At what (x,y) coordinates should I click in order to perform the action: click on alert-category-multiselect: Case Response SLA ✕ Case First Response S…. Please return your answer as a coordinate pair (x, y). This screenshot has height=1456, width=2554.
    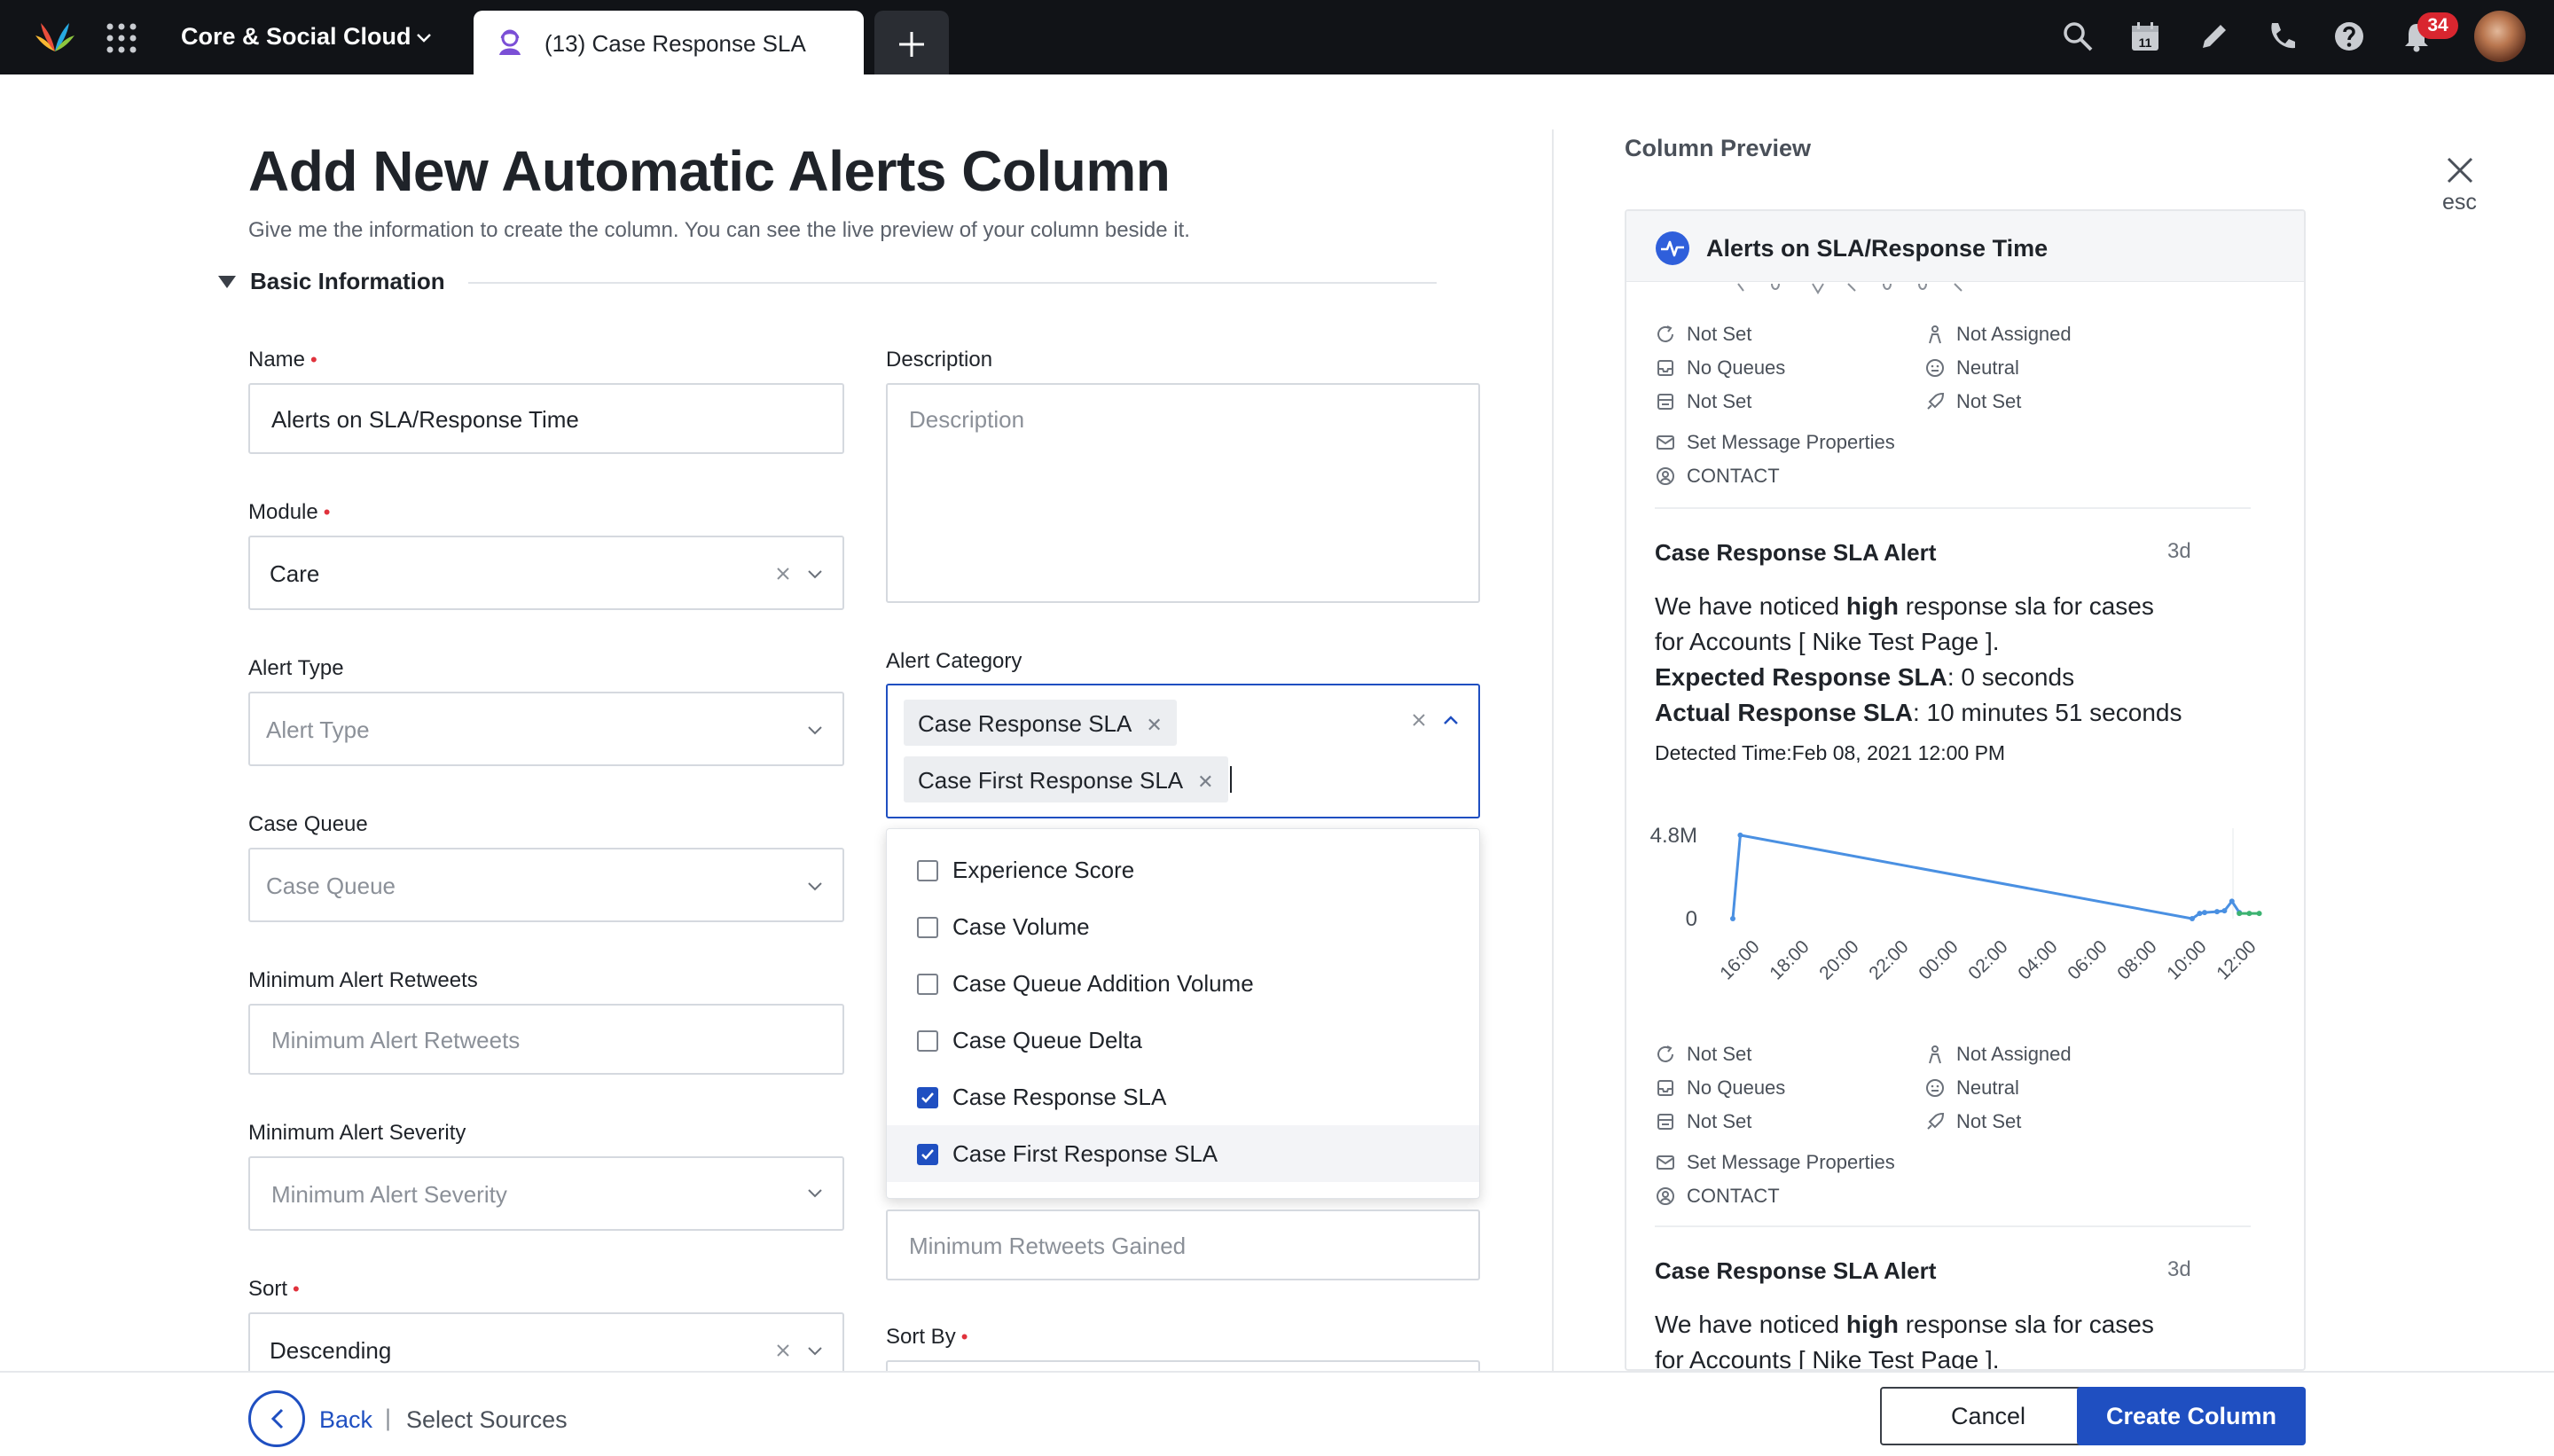
    Looking at the image, I should click on (1183, 751).